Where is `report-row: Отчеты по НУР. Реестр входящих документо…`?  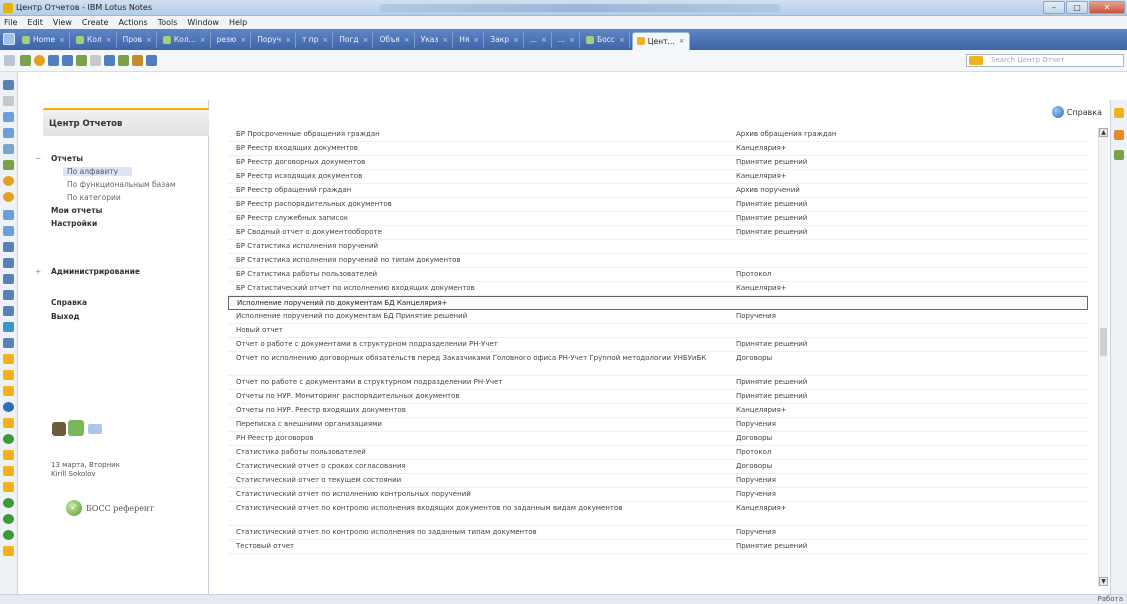
report-row: Отчеты по НУР. Реестр входящих документо… is located at coordinates (658, 411).